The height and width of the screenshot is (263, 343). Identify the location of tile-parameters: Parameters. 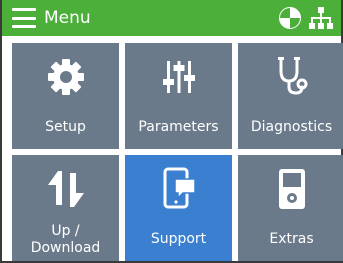
(178, 96).